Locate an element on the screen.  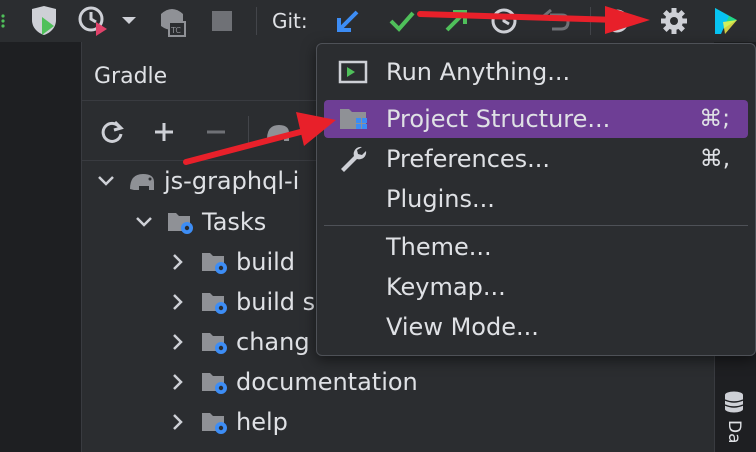
main-toolbar: TC Git: is located at coordinates (378, 21).